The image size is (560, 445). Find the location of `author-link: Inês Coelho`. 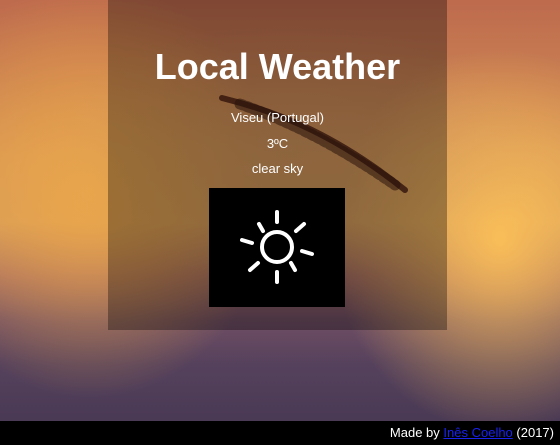

author-link: Inês Coelho is located at coordinates (477, 432).